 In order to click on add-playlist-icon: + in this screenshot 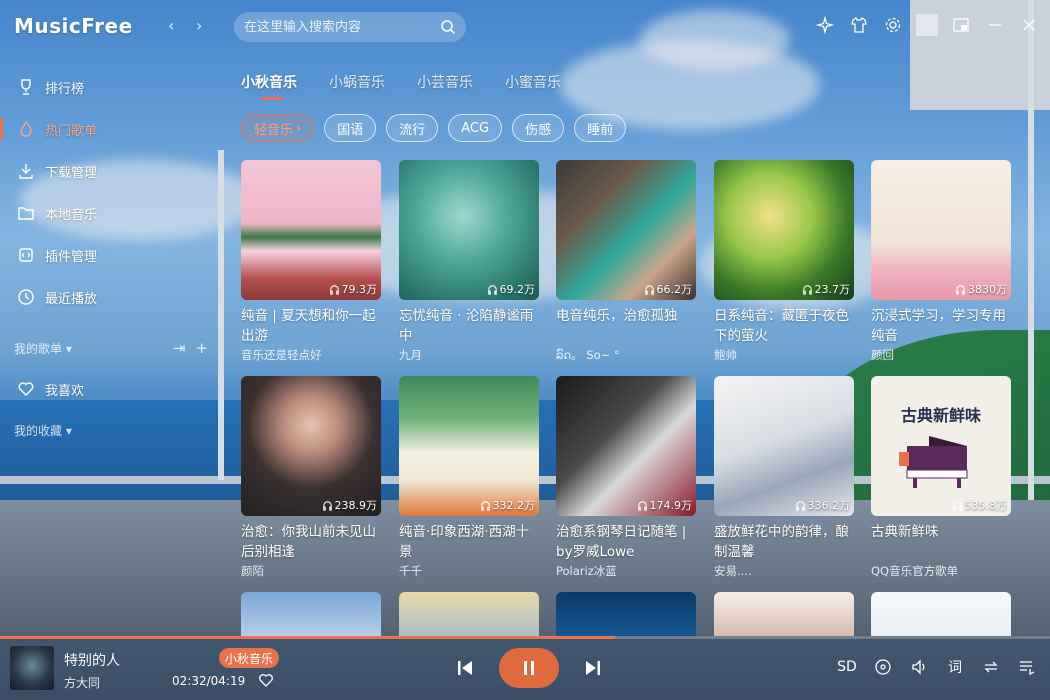, I will do `click(201, 348)`.